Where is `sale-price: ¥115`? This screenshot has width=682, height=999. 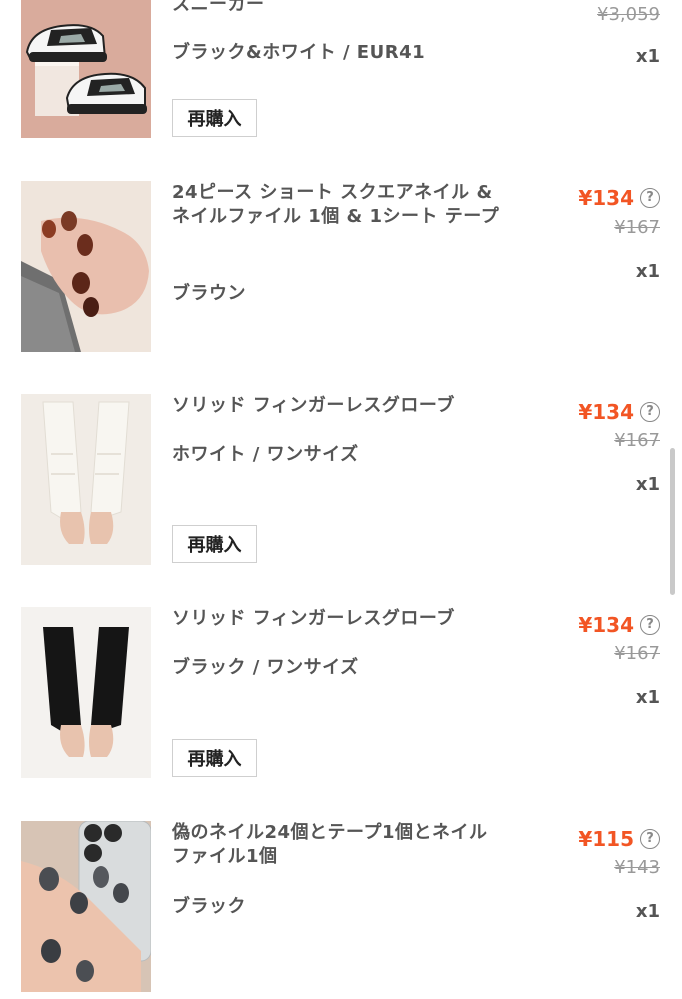
sale-price: ¥115 is located at coordinates (606, 839).